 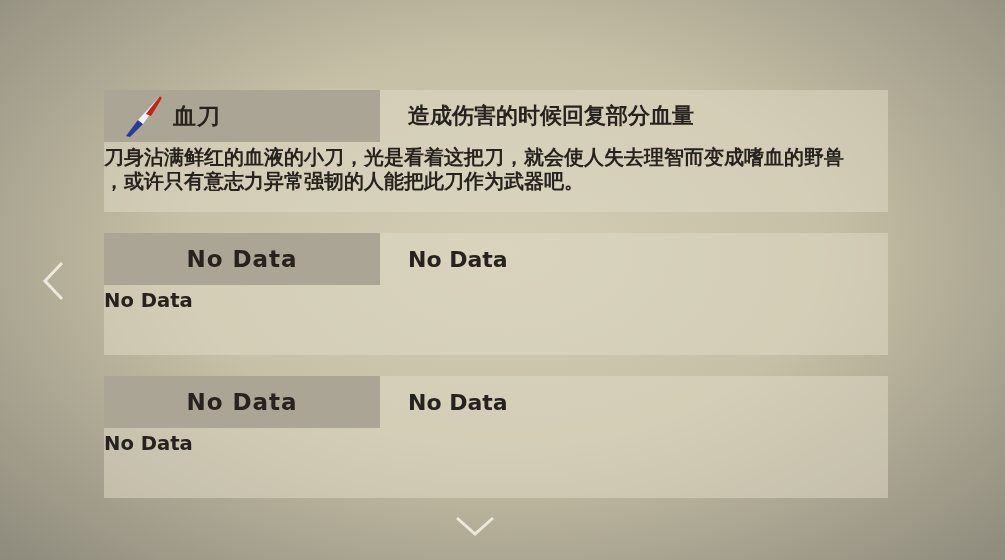 I want to click on item-description: 刀身沾满鲜红的血液的小刀，光是看着这把刀，就会使人失去理智而变成嗜血的野兽，或许只有意志力异常强韧的人能把此刀作为武器吧。, so click(x=474, y=170).